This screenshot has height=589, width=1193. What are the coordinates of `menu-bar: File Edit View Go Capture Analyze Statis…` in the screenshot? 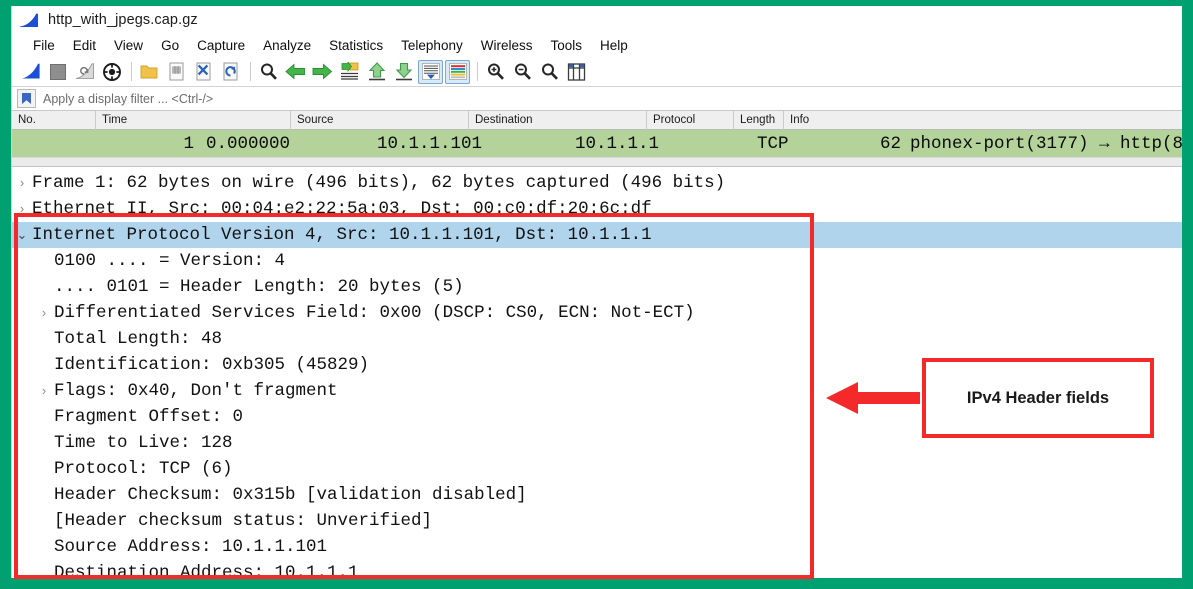 It's located at (597, 45).